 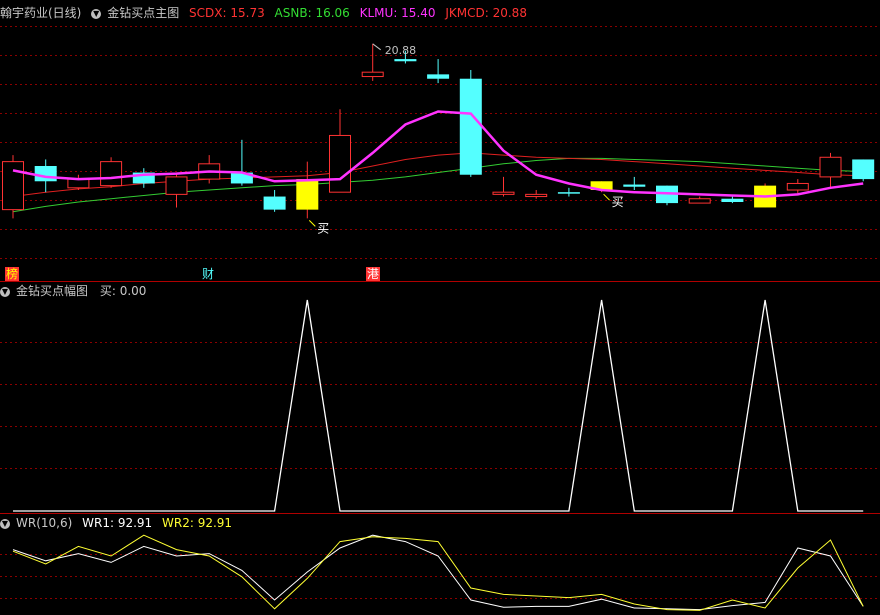 I want to click on wr2-line, so click(x=438, y=572).